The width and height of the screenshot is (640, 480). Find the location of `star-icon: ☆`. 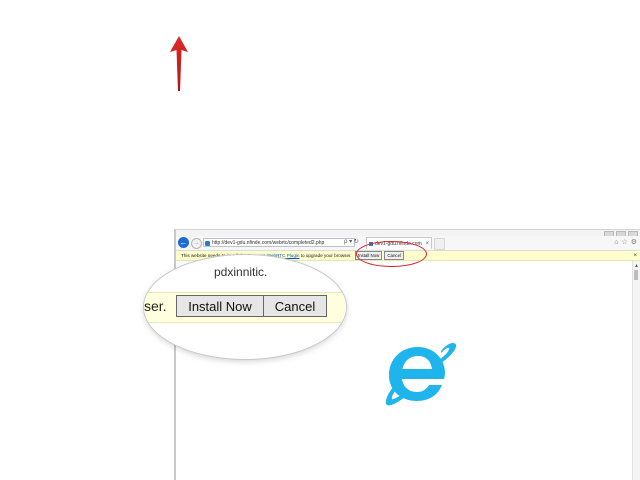

star-icon: ☆ is located at coordinates (624, 242).